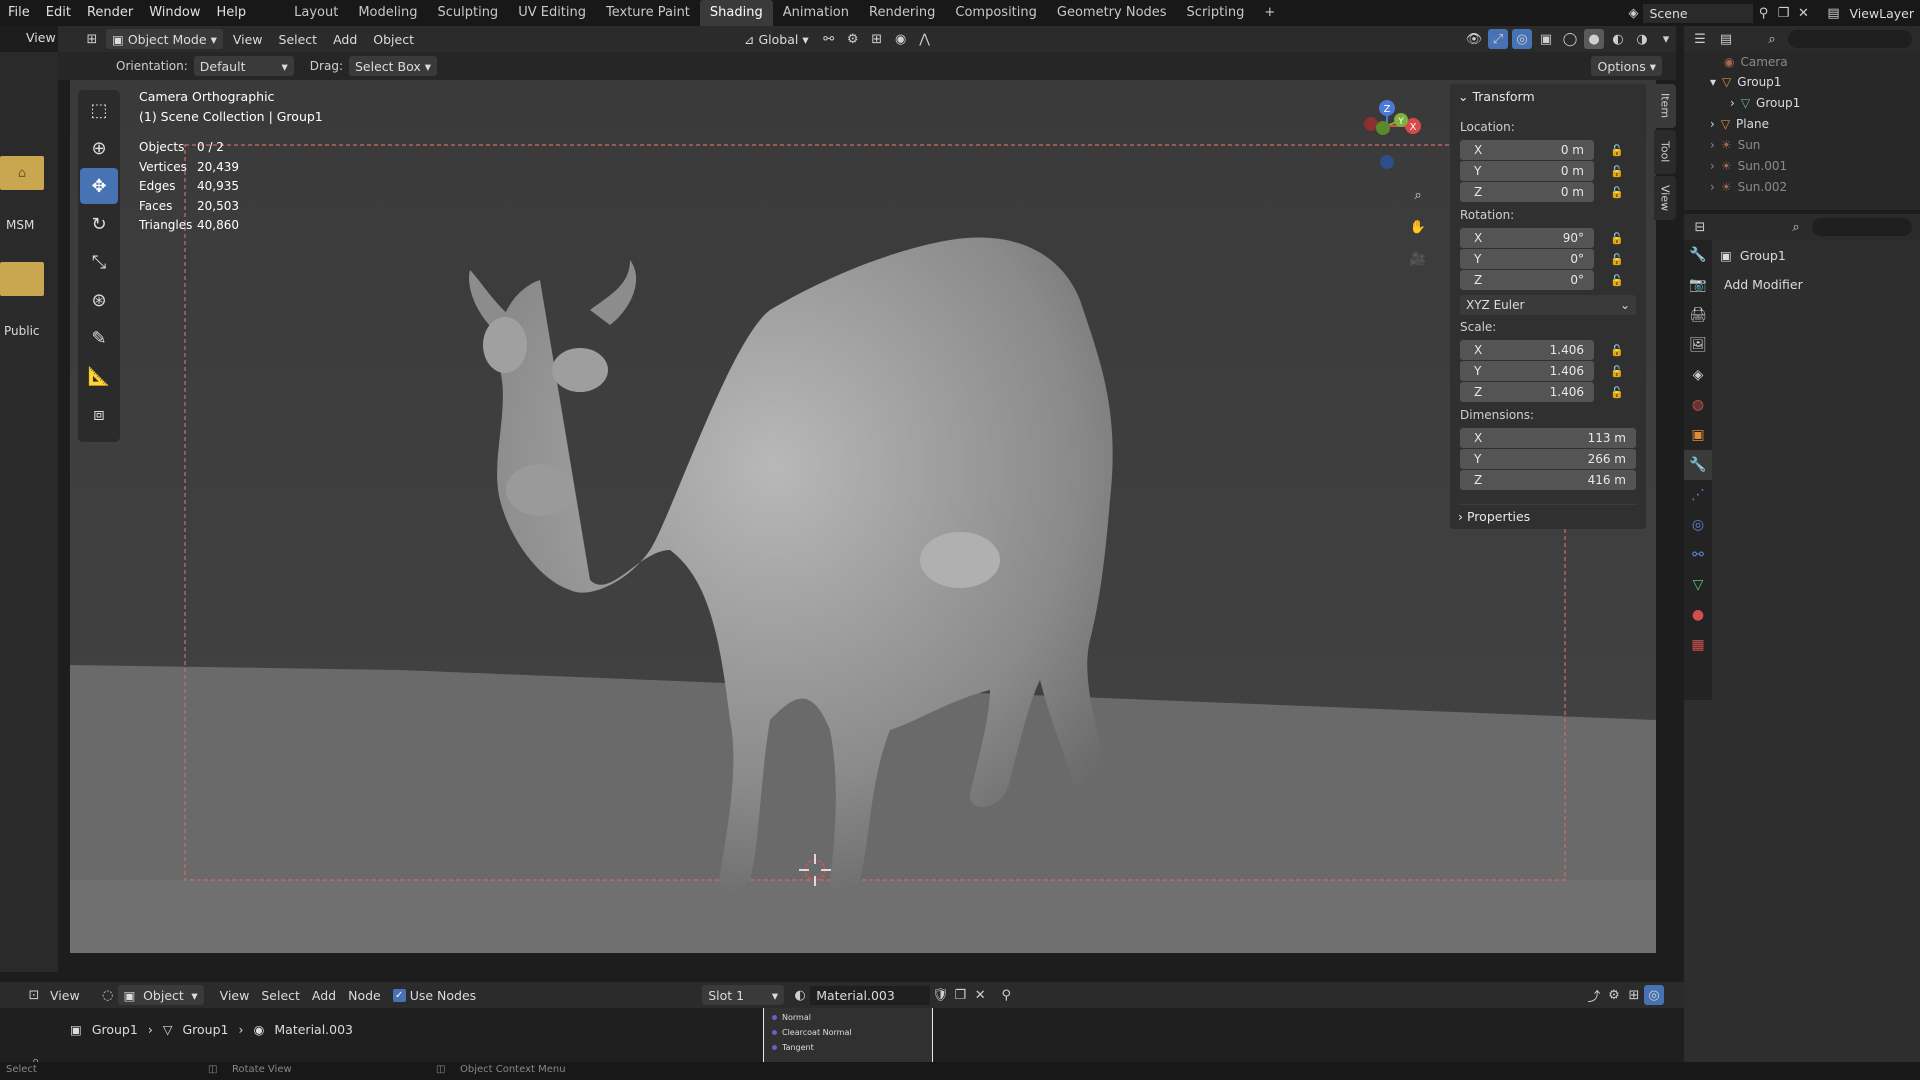 The height and width of the screenshot is (1080, 1920). Describe the element at coordinates (58, 13) in the screenshot. I see `menu-edit: Edit` at that location.